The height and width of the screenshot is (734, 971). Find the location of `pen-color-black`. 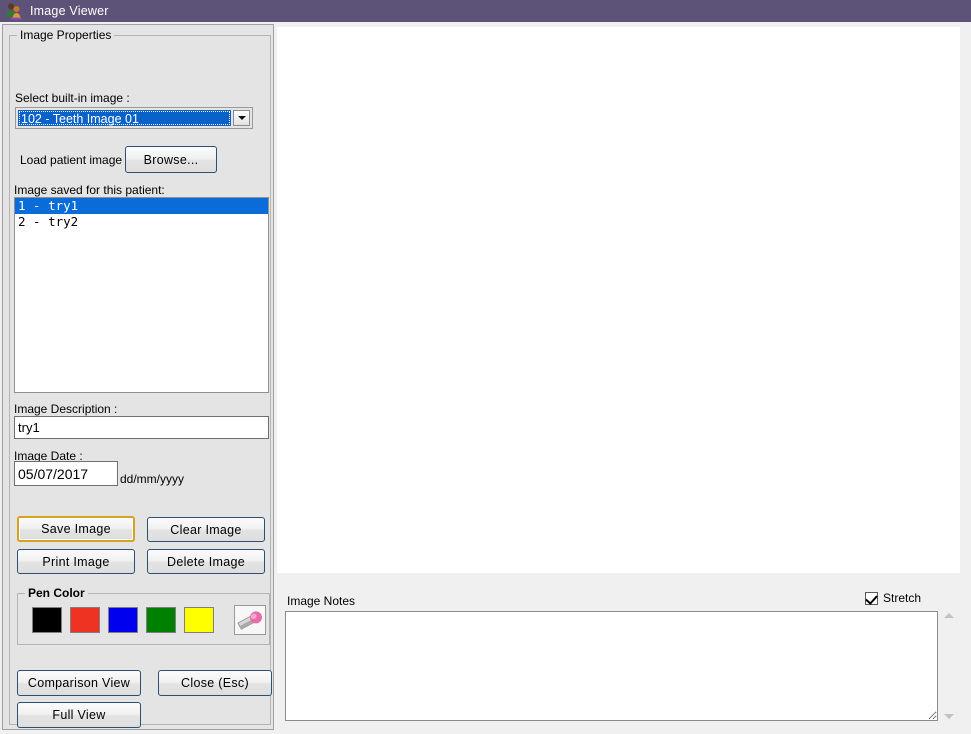

pen-color-black is located at coordinates (47, 620).